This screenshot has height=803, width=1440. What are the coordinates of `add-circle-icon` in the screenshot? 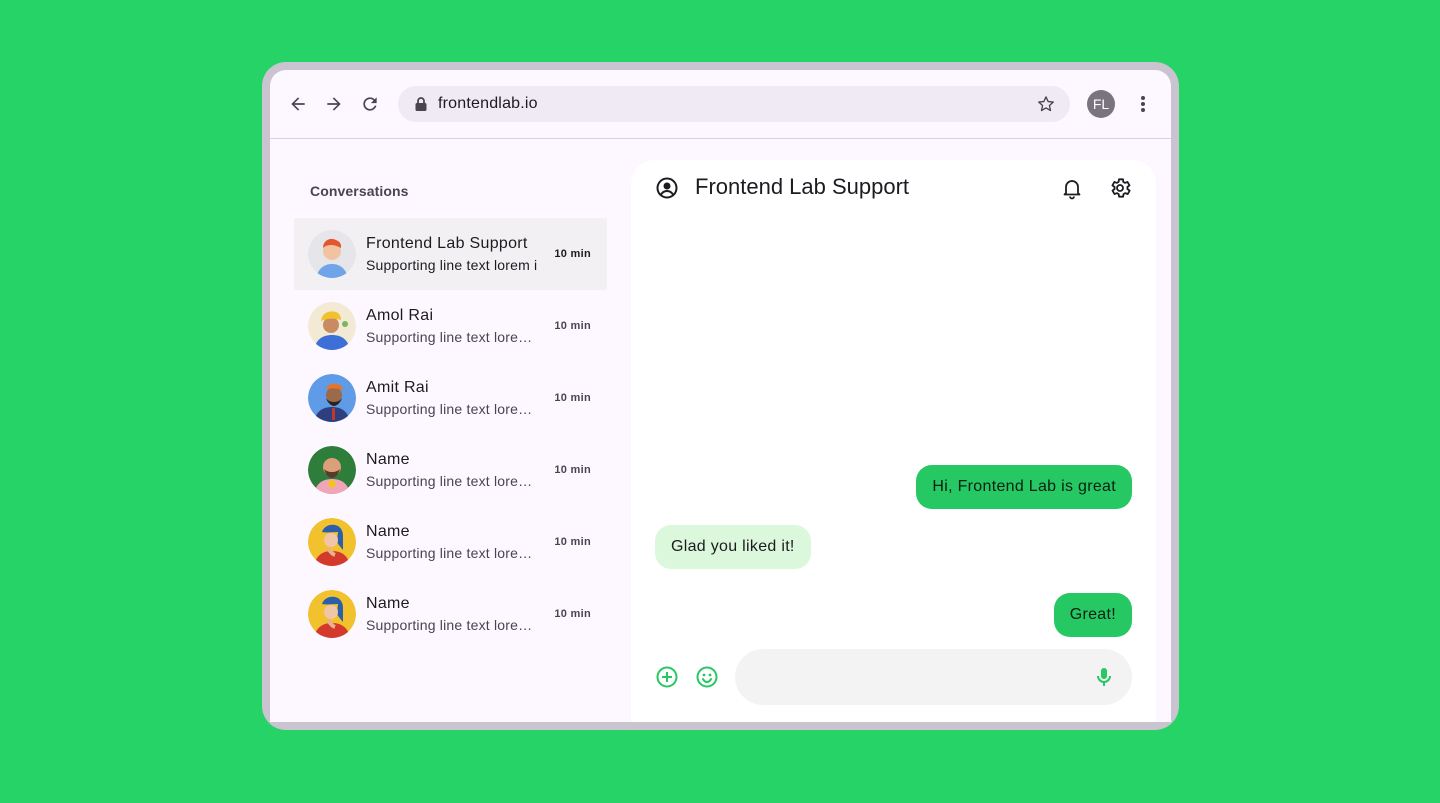 It's located at (667, 679).